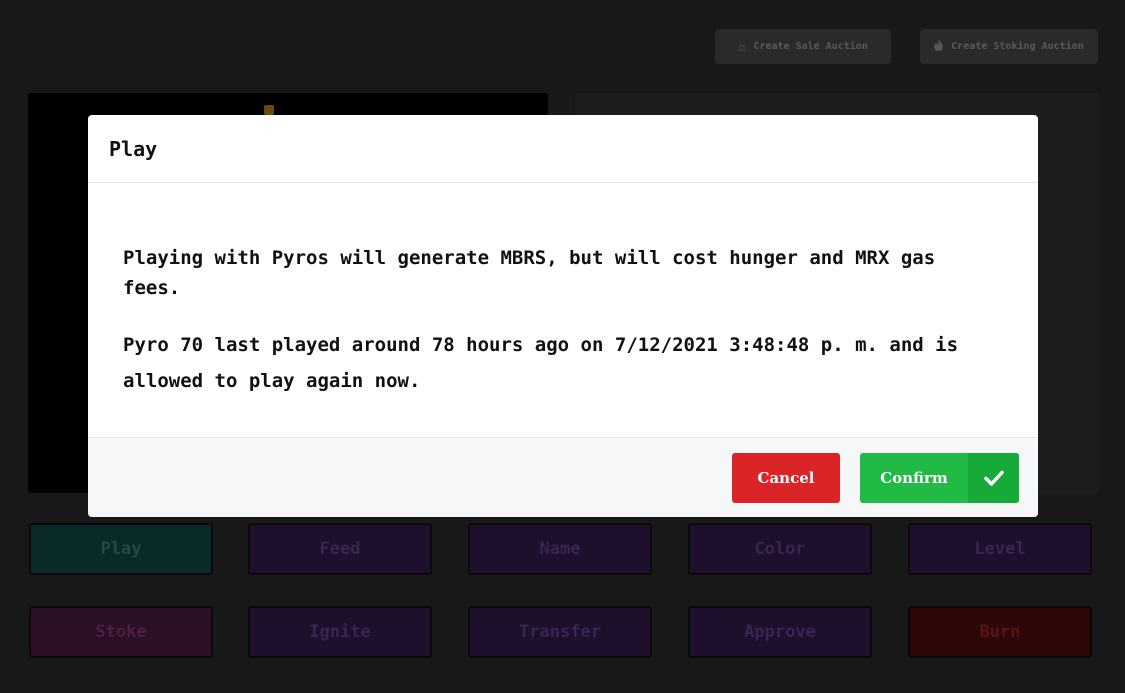 This screenshot has width=1125, height=693. What do you see at coordinates (563, 477) in the screenshot?
I see `modal-actions: Cancel Confirm` at bounding box center [563, 477].